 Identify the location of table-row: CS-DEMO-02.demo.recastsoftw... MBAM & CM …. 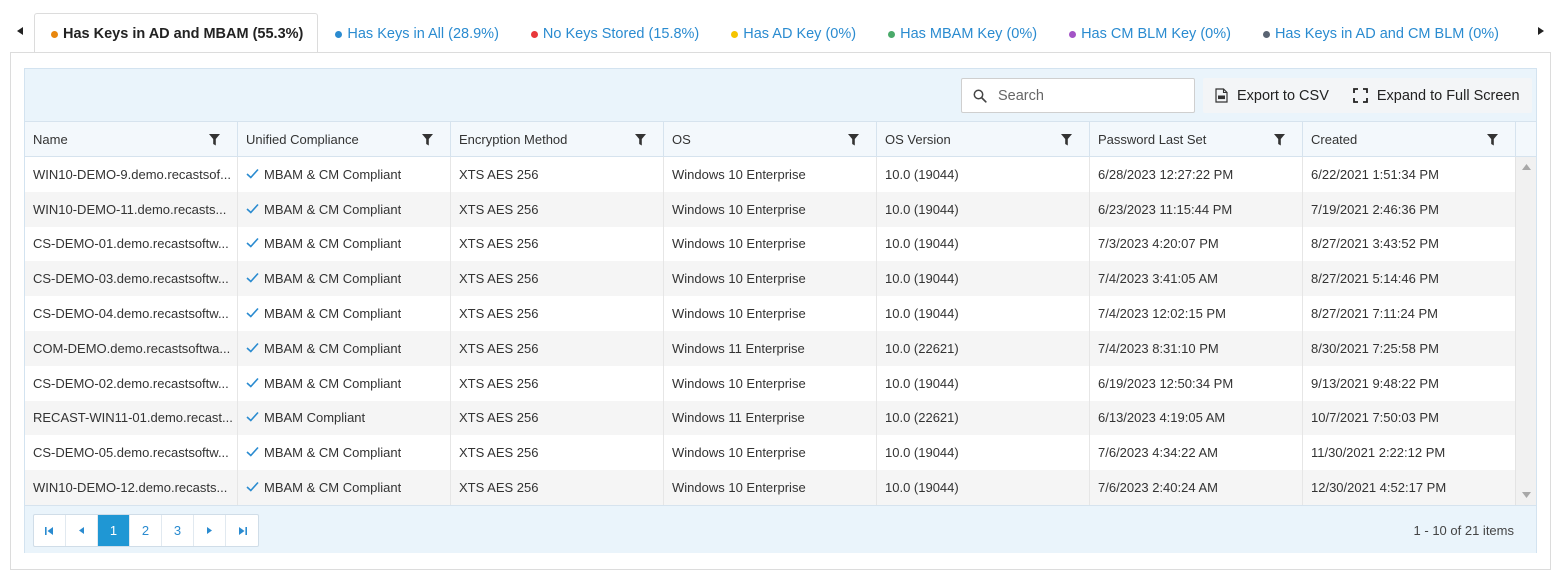
(770, 383).